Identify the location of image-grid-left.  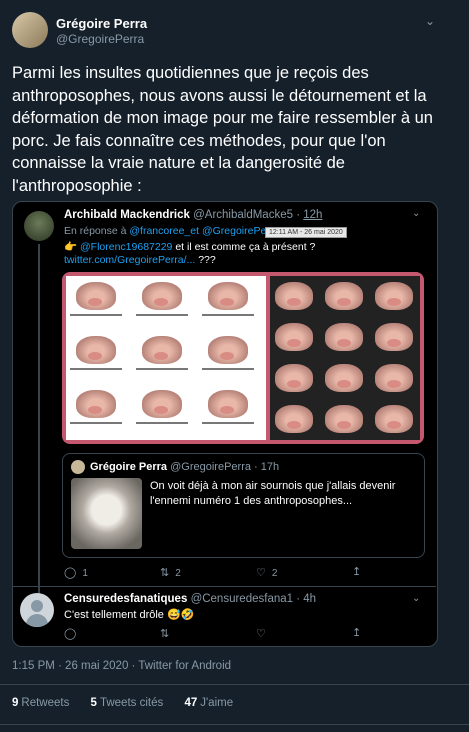
(166, 358).